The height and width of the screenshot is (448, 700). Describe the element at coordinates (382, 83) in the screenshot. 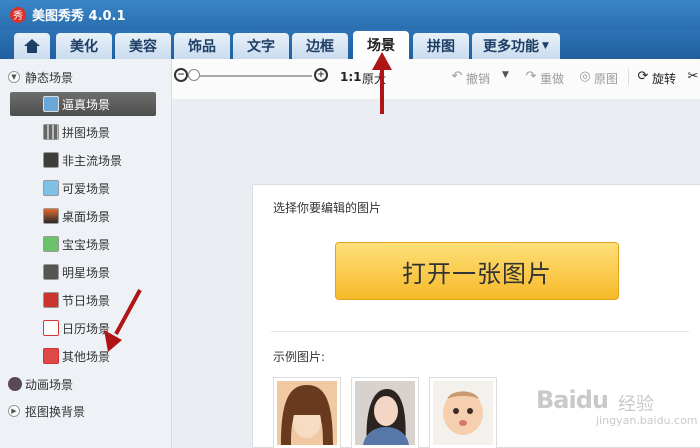

I see `arrow-to-scene-tab` at that location.